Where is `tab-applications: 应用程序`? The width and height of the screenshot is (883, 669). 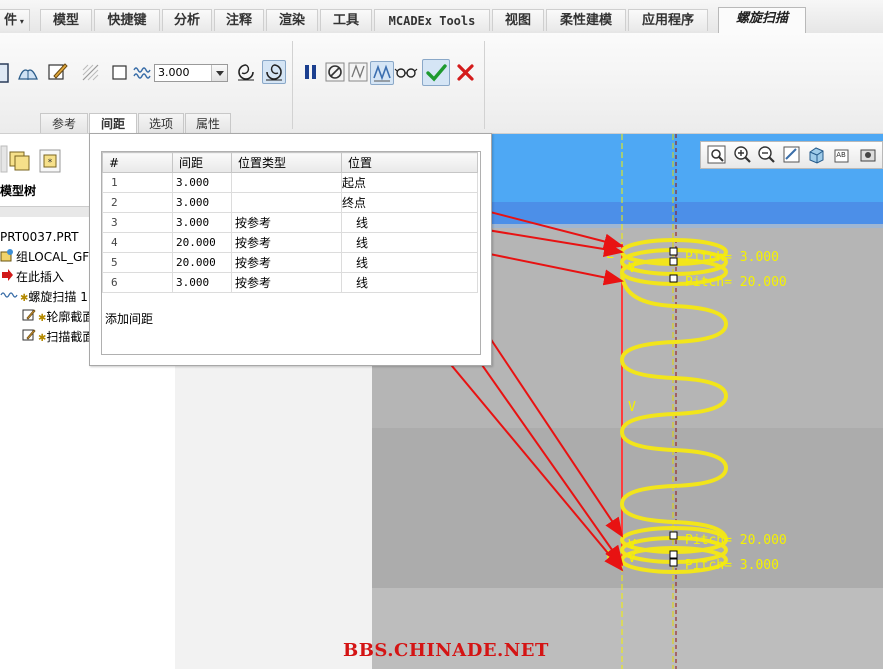
tab-applications: 应用程序 is located at coordinates (668, 20).